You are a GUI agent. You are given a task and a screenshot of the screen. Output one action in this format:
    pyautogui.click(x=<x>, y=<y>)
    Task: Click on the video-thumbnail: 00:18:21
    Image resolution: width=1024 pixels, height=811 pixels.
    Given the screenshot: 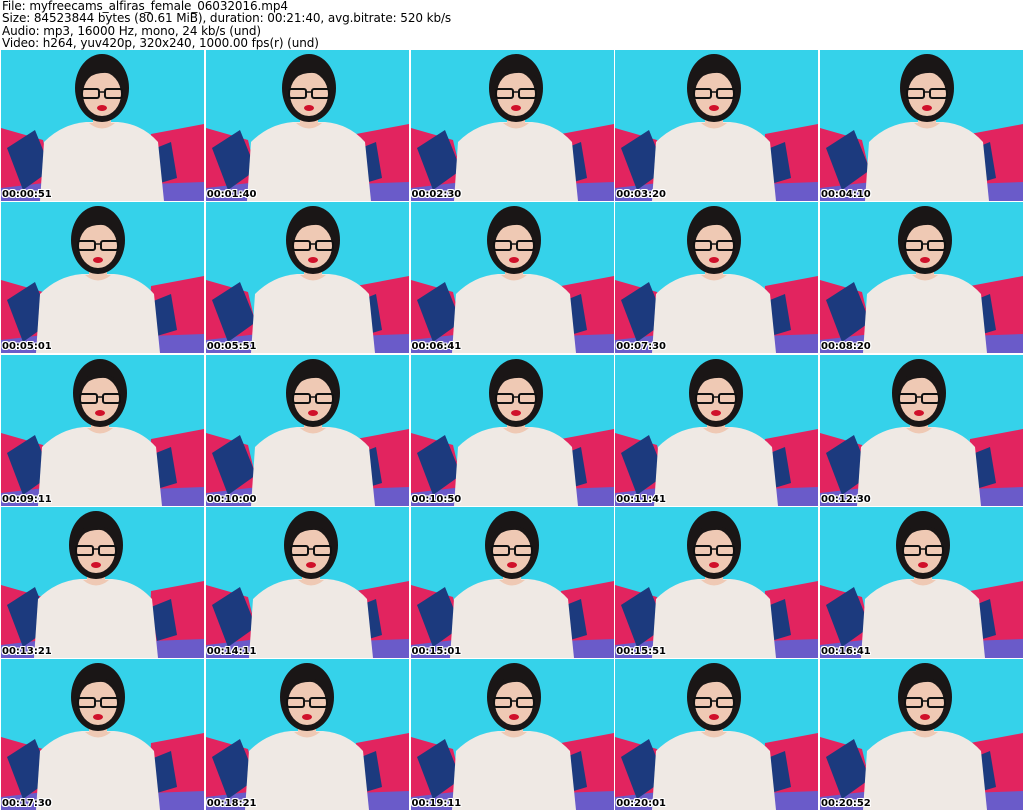 What is the action you would take?
    pyautogui.click(x=307, y=734)
    